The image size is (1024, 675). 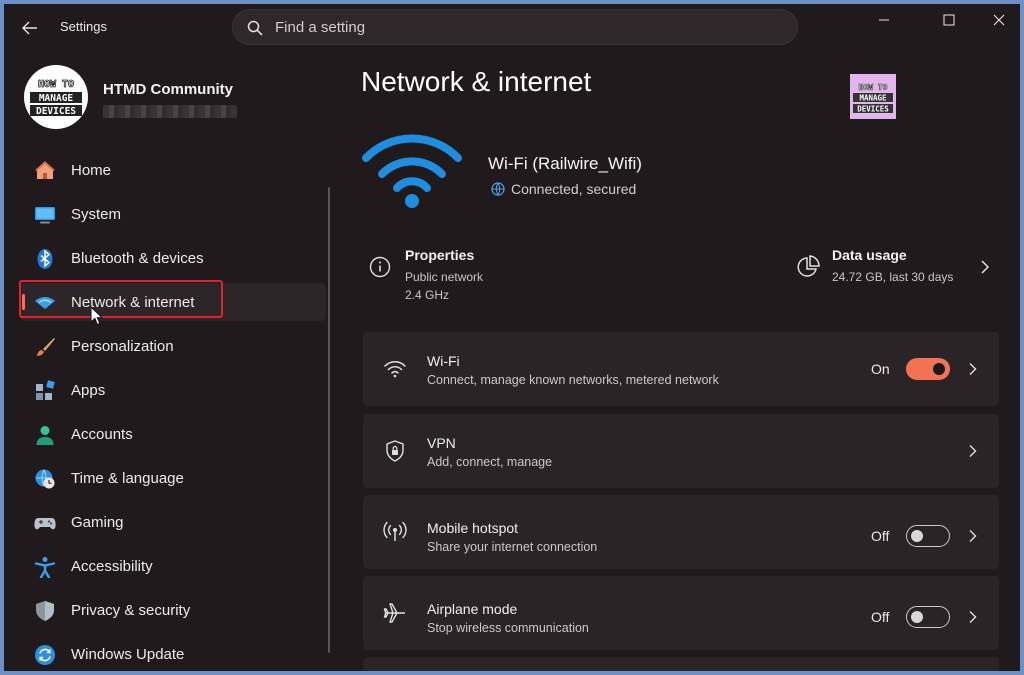 I want to click on vpn-card: VPN Add, connect, manage, so click(x=681, y=451).